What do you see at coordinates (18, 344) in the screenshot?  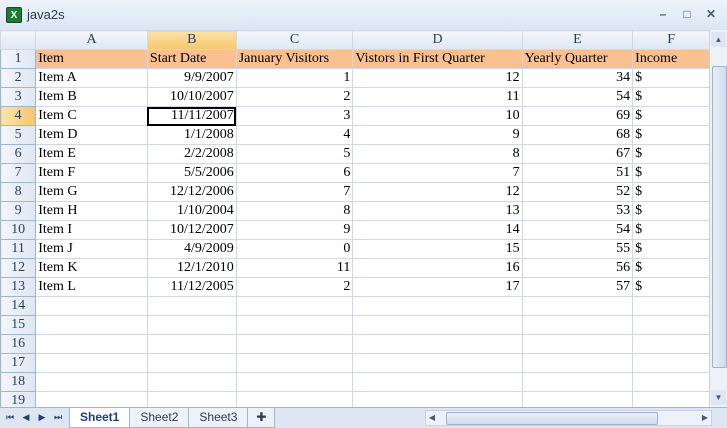 I see `row-header: 16` at bounding box center [18, 344].